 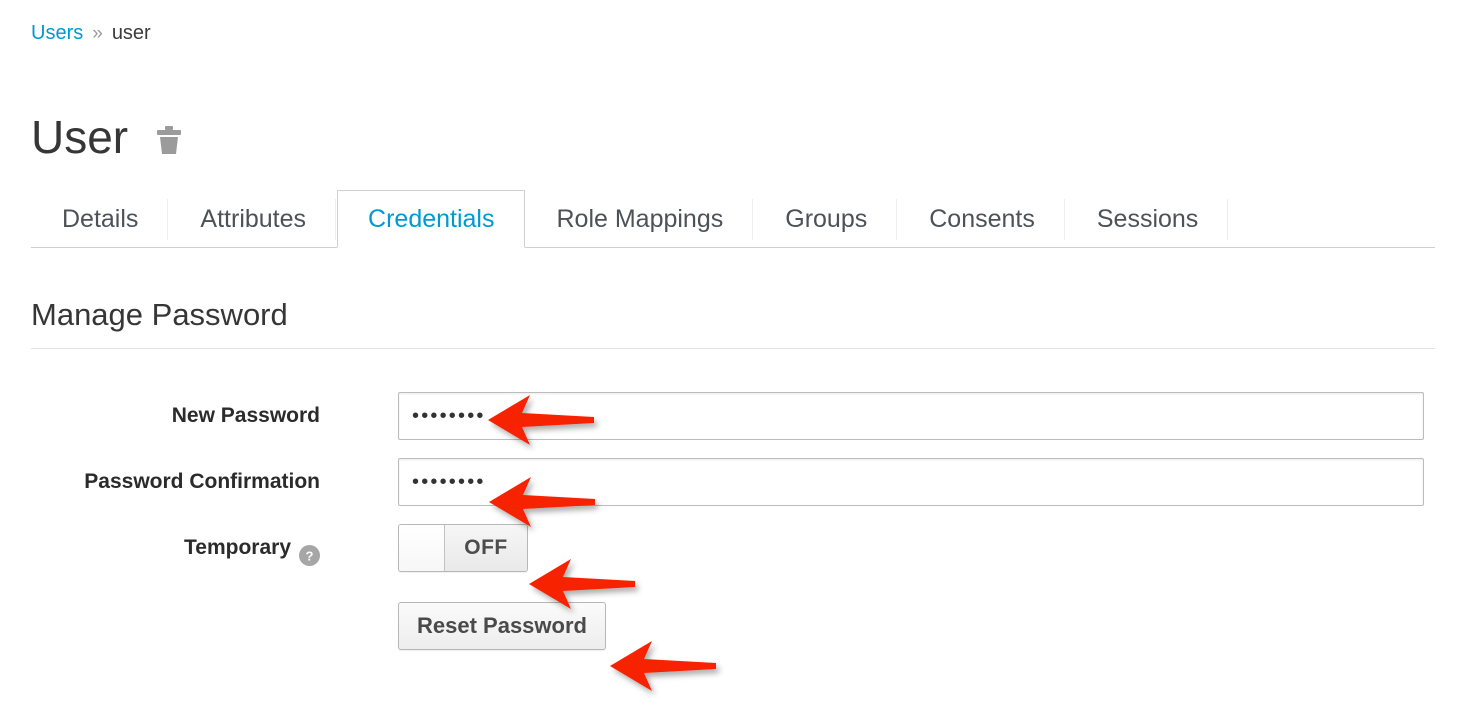 I want to click on tab-label: Role Mappings, so click(x=640, y=219).